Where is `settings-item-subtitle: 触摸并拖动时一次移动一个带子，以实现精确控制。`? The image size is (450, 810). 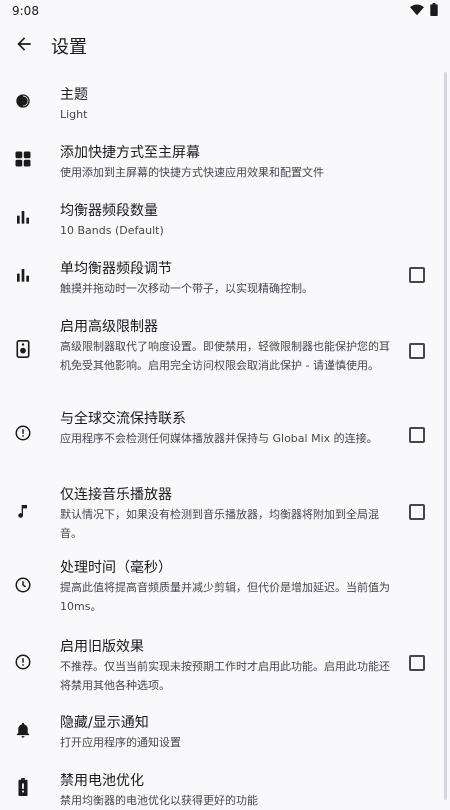
settings-item-subtitle: 触摸并拖动时一次移动一个带子，以实现精确控制。 is located at coordinates (186, 288).